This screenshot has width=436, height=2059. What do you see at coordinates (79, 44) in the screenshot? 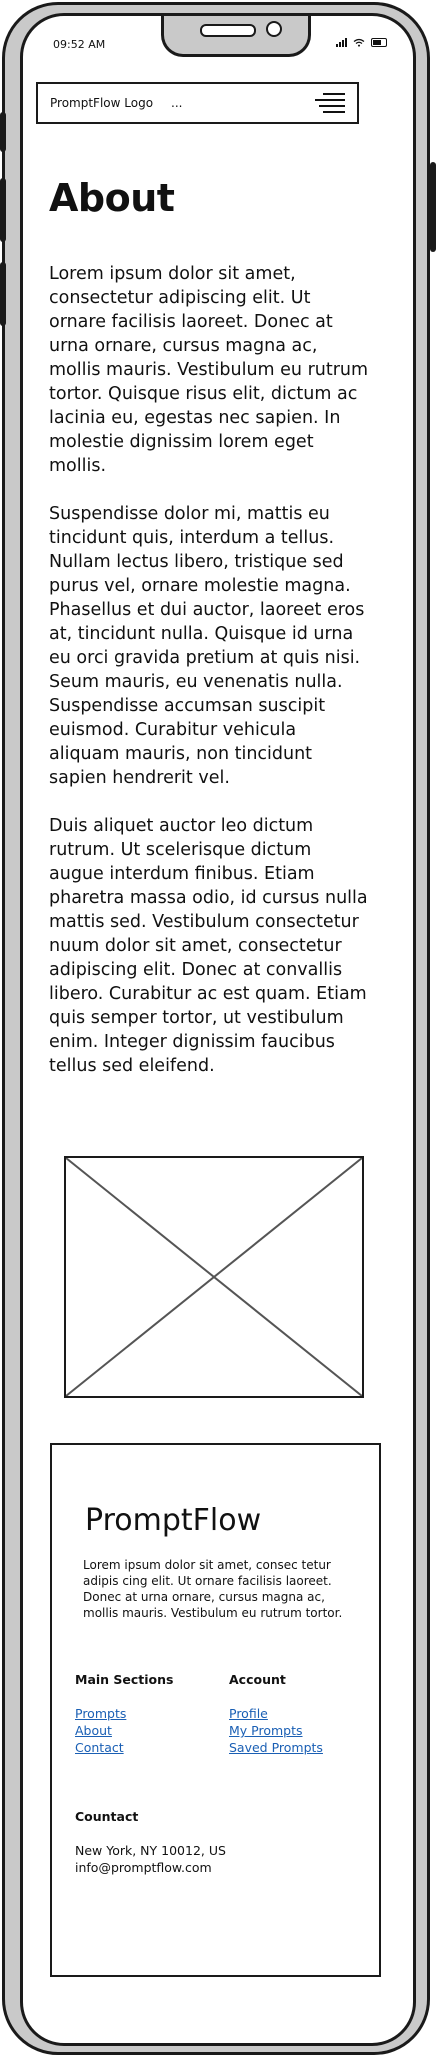
I see `status-time: 09:52 AM` at bounding box center [79, 44].